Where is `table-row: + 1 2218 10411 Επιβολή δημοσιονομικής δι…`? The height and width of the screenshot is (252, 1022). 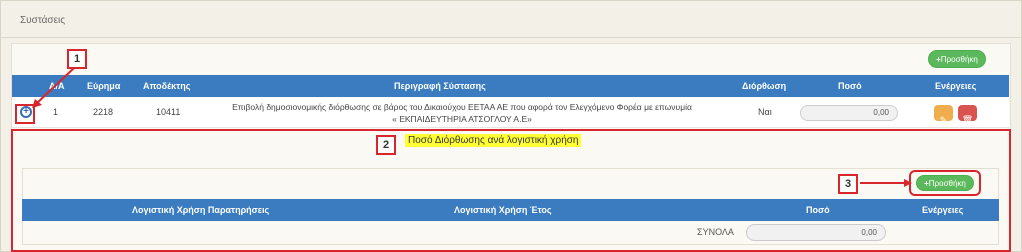
table-row: + 1 2218 10411 Επιβολή δημοσιονομικής δι… is located at coordinates (510, 112).